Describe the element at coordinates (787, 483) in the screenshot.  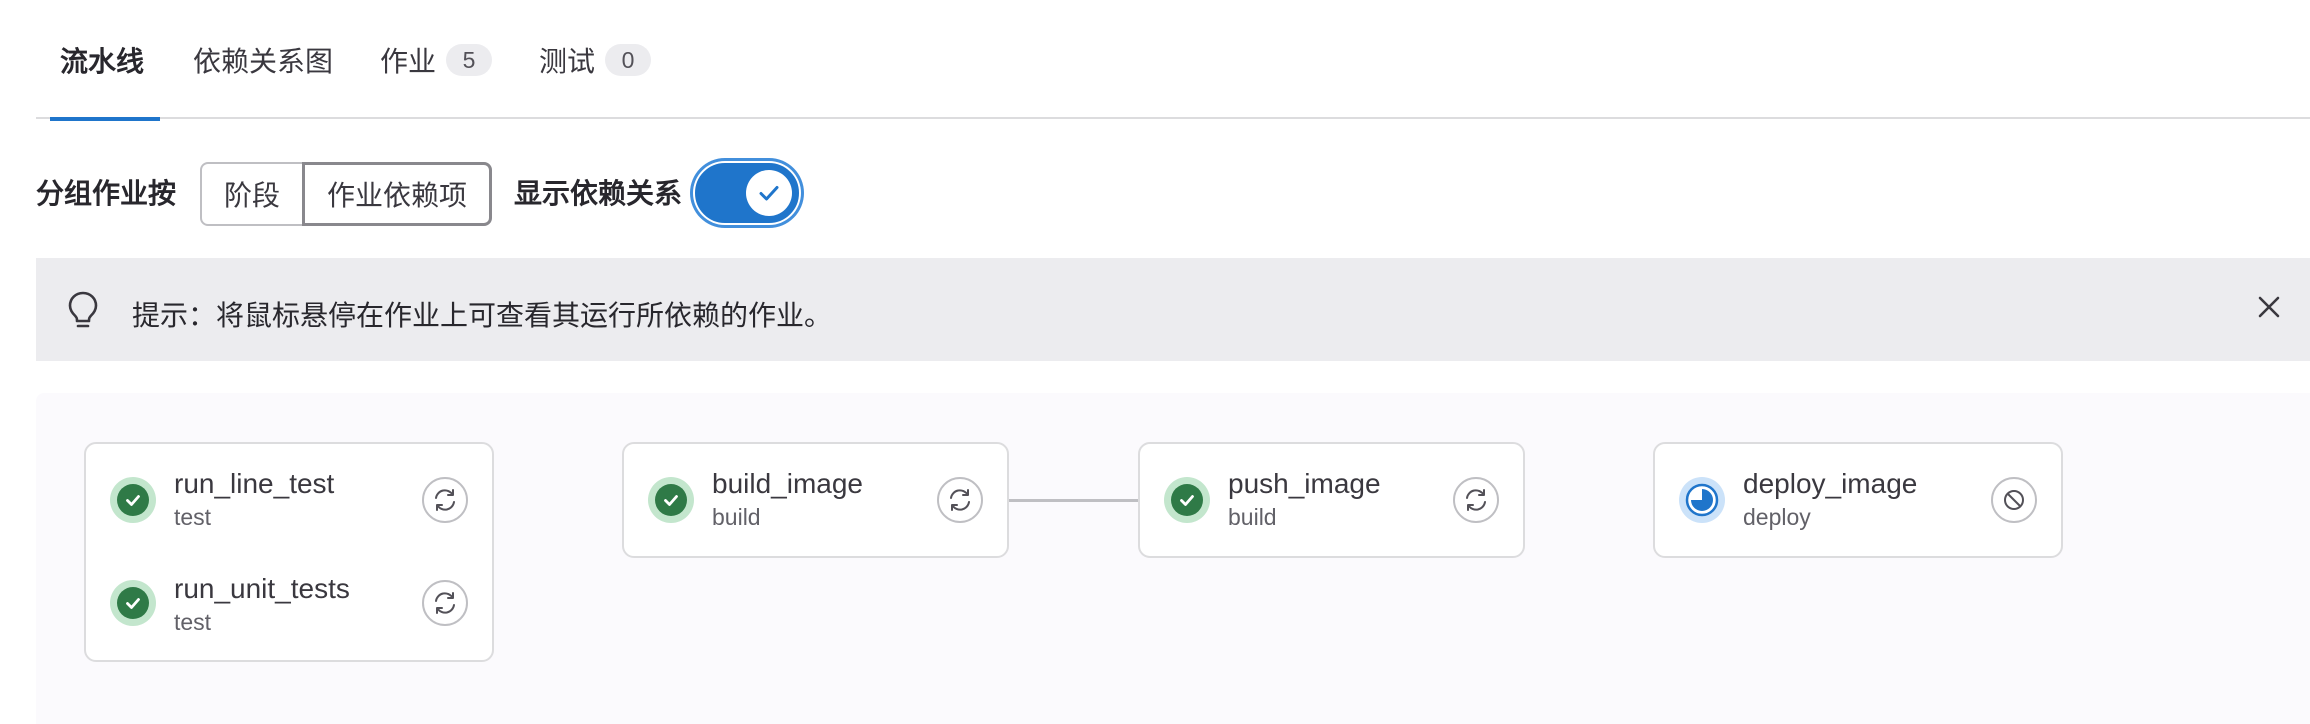
I see `job-name: build_image` at that location.